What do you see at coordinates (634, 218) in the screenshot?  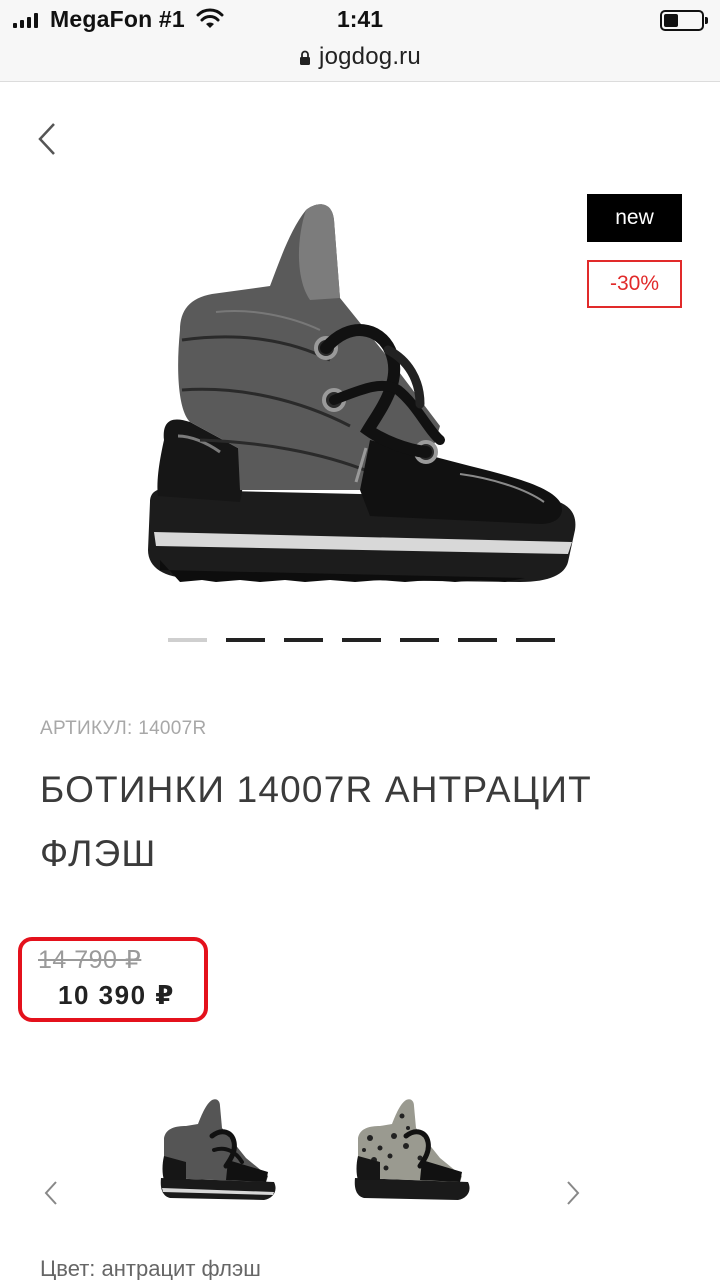 I see `new-badge: new` at bounding box center [634, 218].